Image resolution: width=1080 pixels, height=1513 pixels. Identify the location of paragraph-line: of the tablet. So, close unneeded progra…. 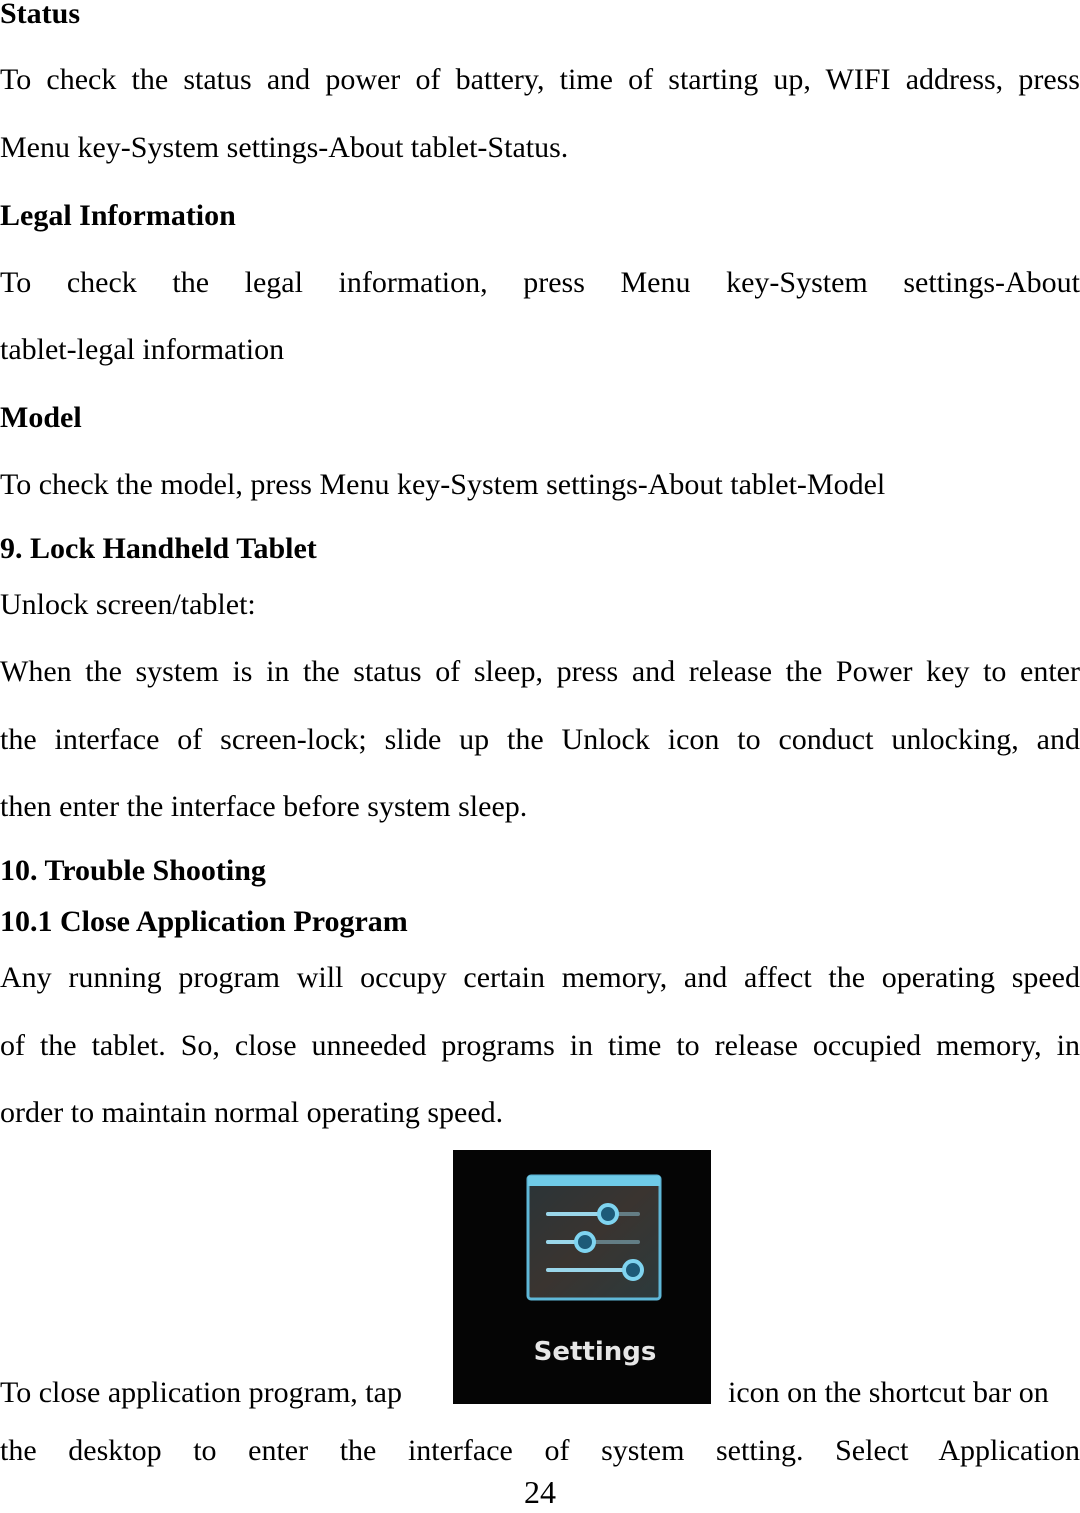
(540, 1045).